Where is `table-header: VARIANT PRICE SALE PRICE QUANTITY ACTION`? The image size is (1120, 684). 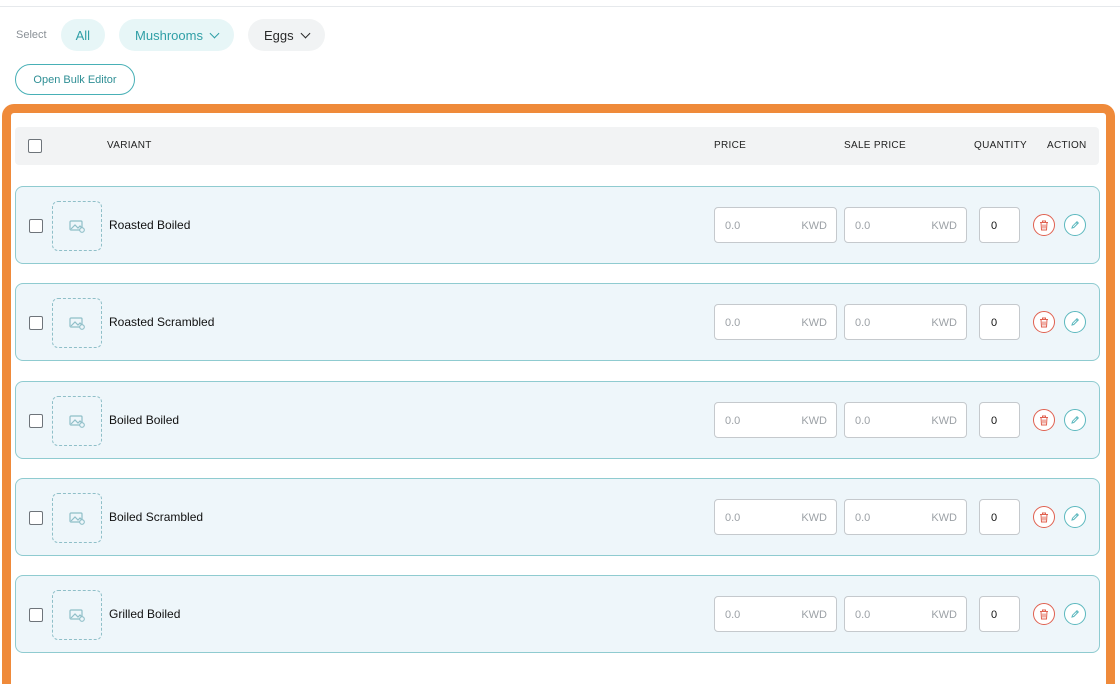
table-header: VARIANT PRICE SALE PRICE QUANTITY ACTION is located at coordinates (557, 146).